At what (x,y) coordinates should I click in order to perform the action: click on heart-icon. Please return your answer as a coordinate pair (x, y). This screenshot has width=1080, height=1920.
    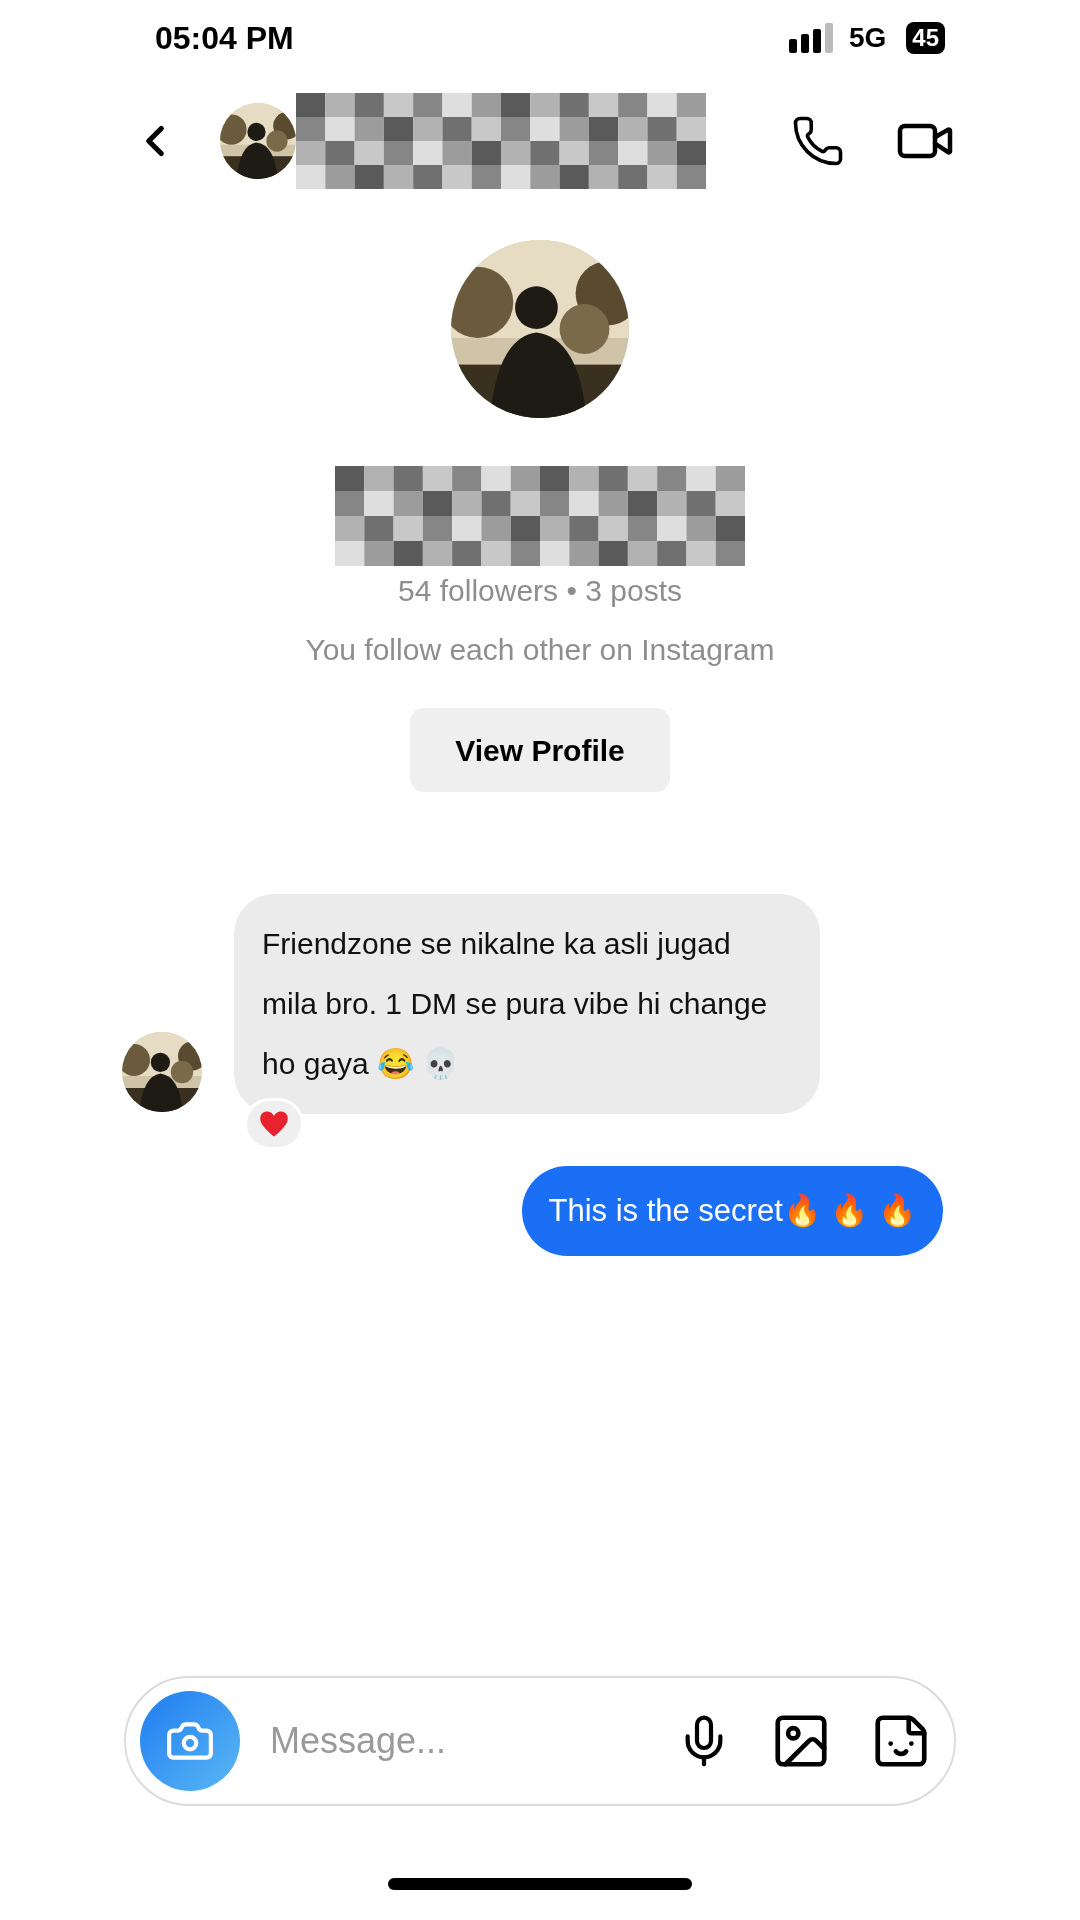
    Looking at the image, I should click on (274, 1124).